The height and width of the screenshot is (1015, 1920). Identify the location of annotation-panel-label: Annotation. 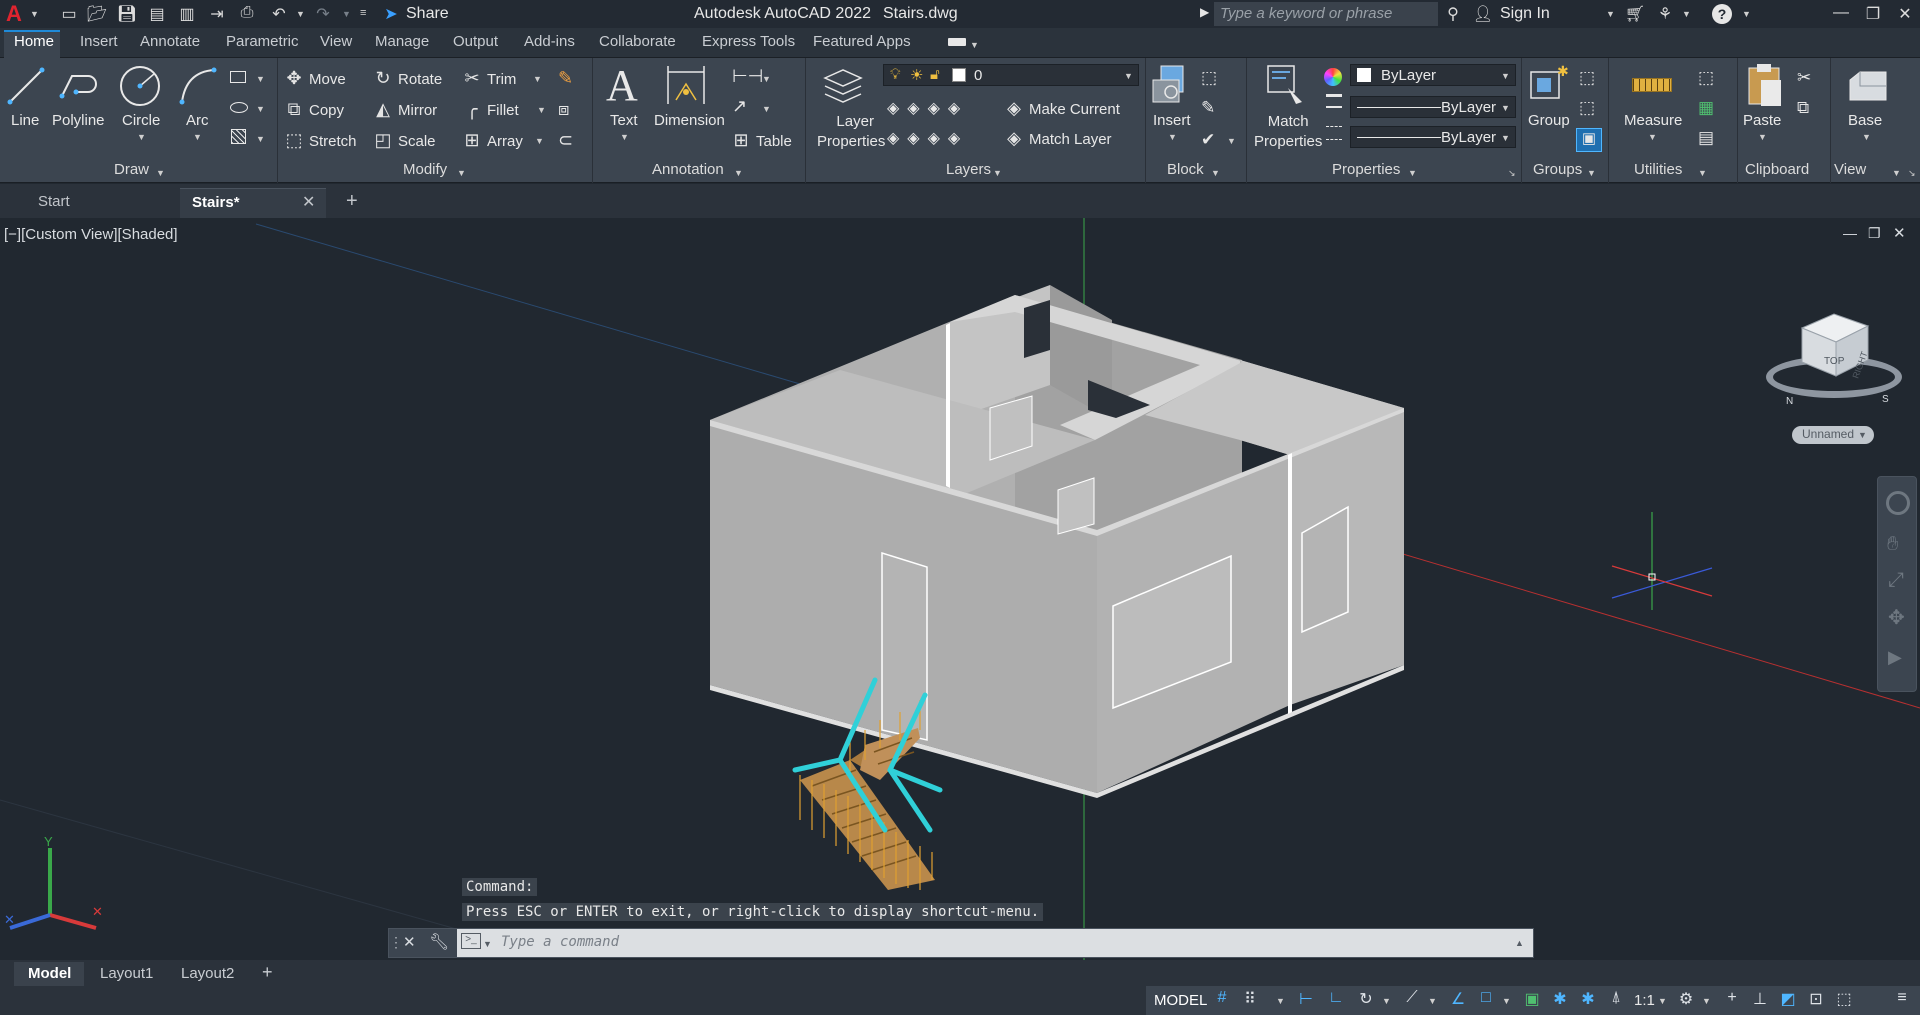
(688, 169).